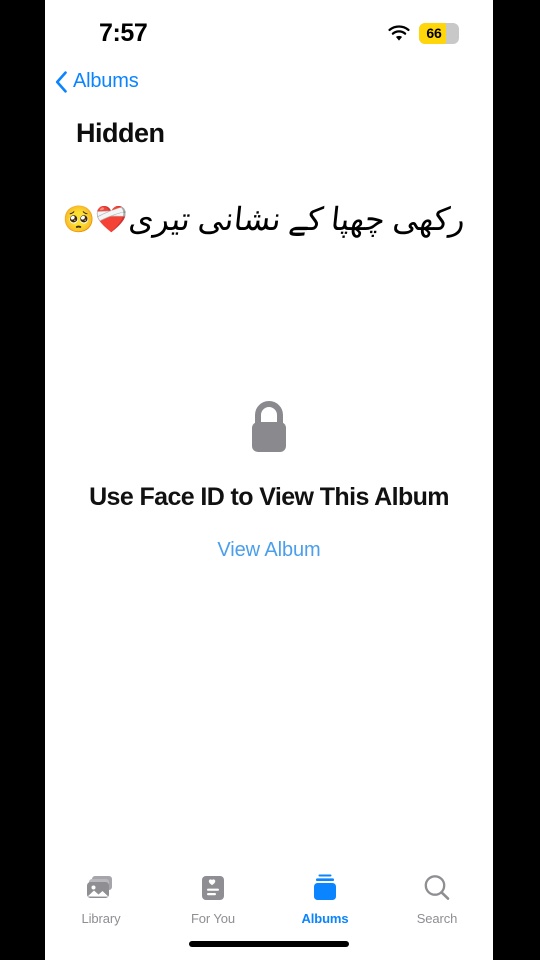 The width and height of the screenshot is (540, 960). Describe the element at coordinates (101, 888) in the screenshot. I see `photo-stack-icon` at that location.